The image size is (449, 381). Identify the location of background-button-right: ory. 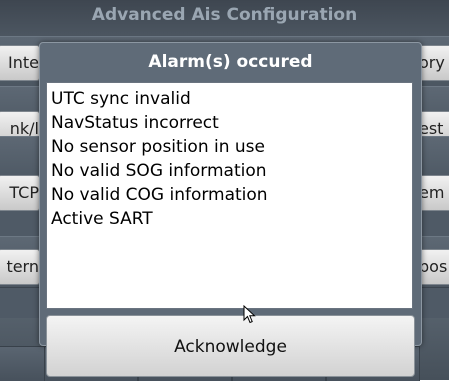
(433, 63).